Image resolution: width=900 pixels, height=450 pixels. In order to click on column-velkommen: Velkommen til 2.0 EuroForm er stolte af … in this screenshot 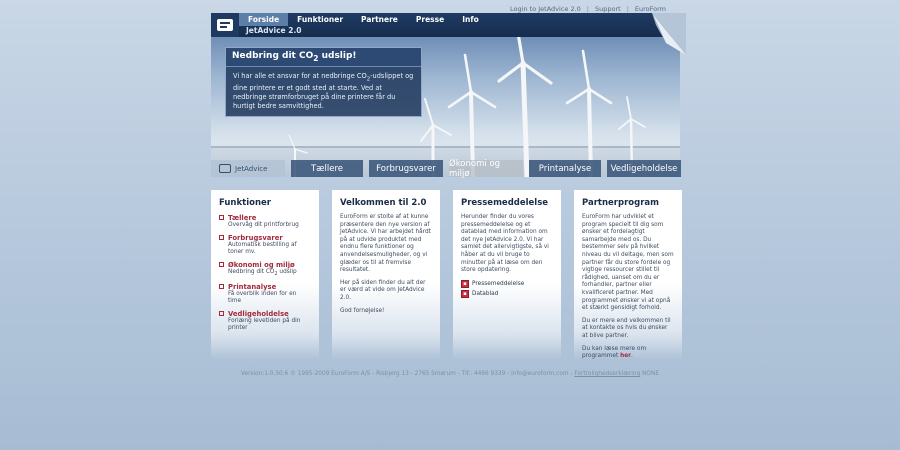, I will do `click(386, 275)`.